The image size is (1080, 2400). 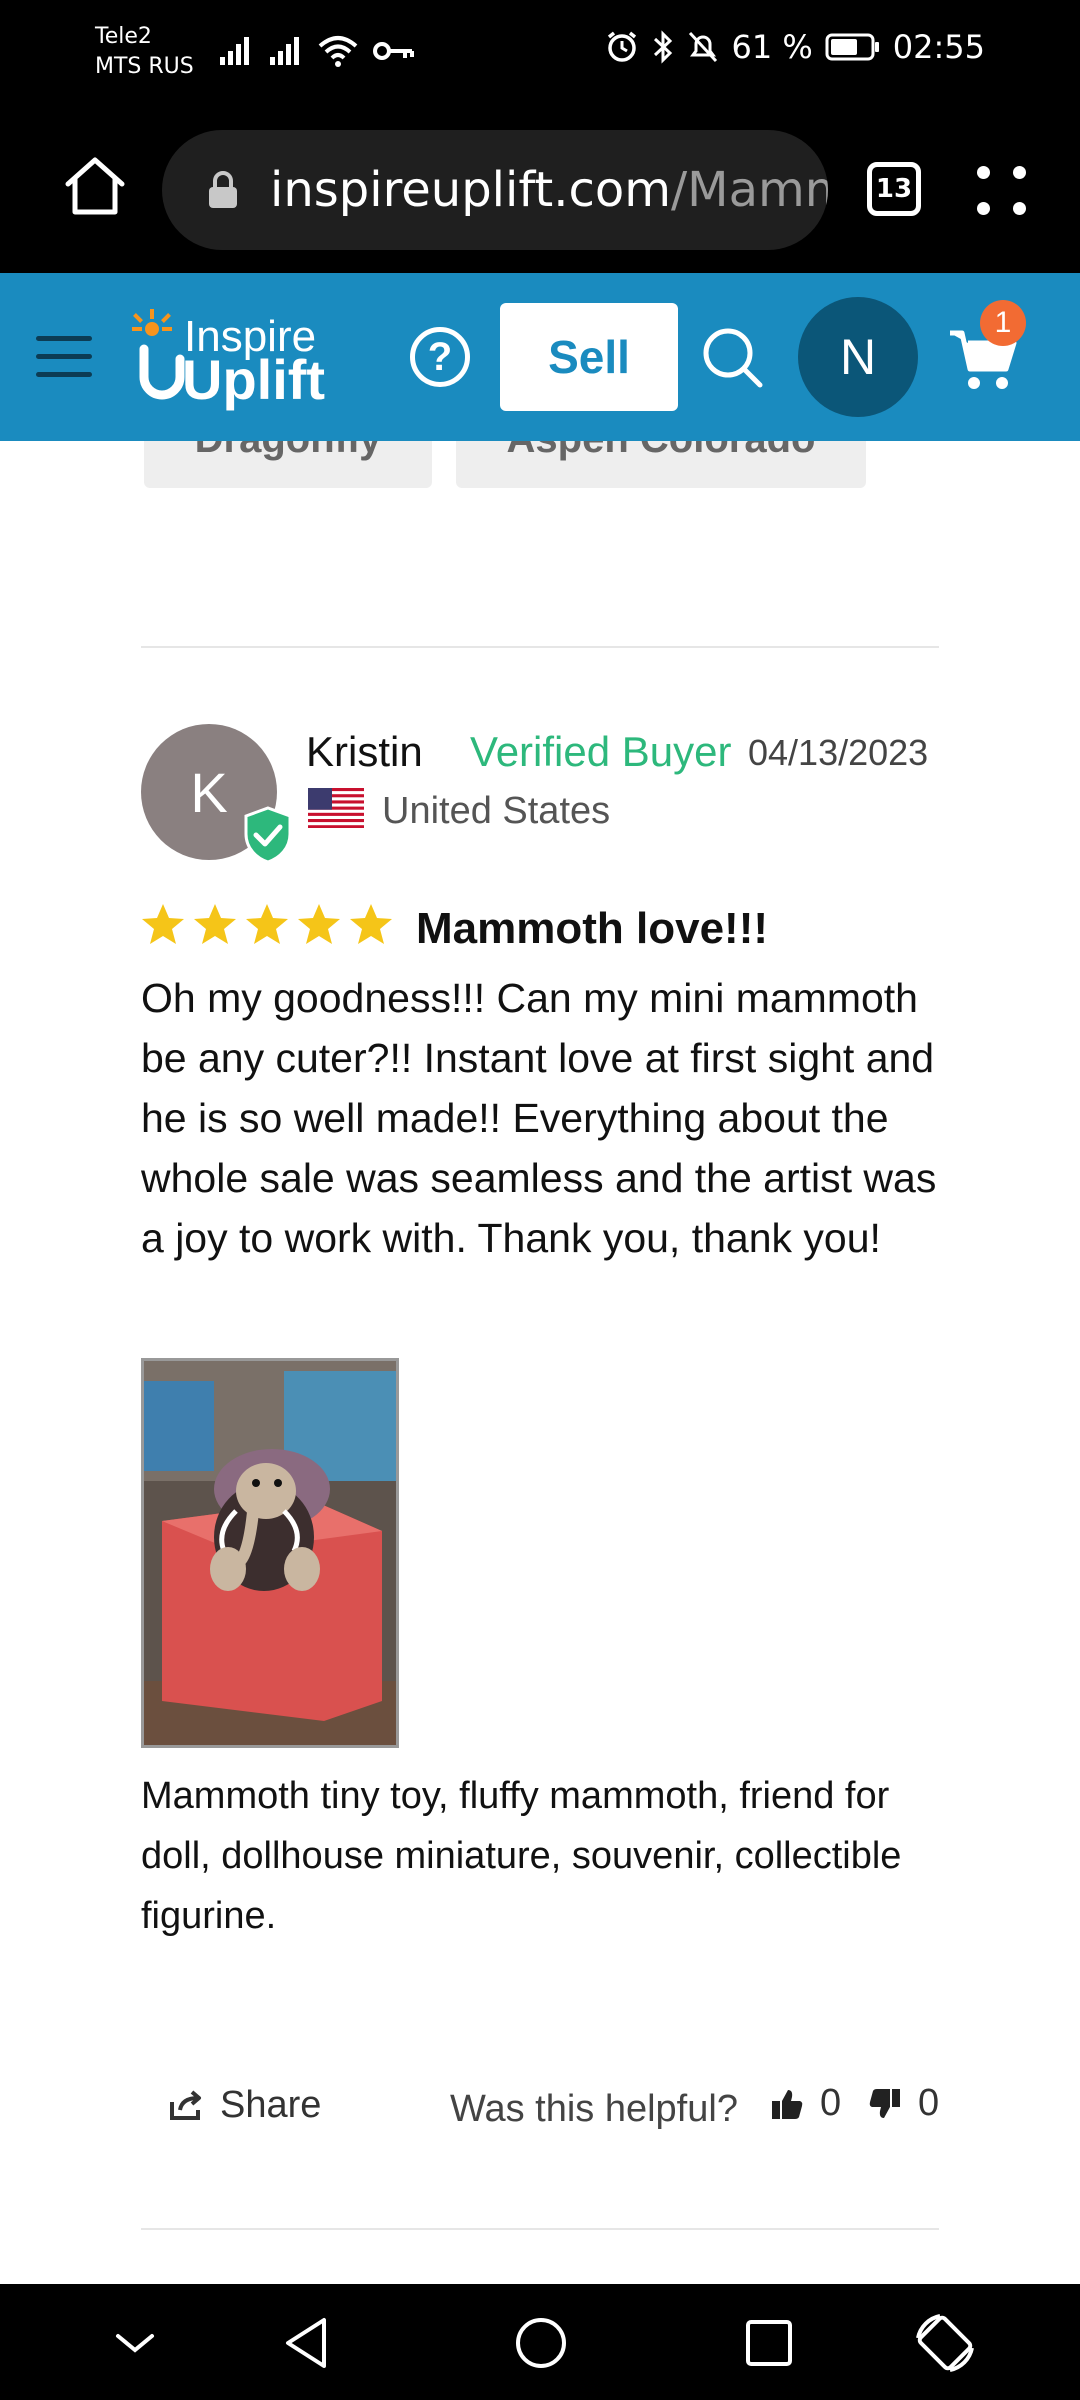 What do you see at coordinates (496, 811) in the screenshot?
I see `reviewer-country: United States` at bounding box center [496, 811].